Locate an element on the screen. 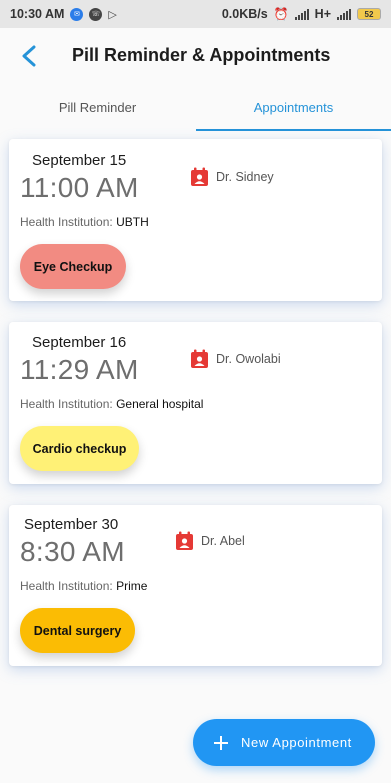 Image resolution: width=391 pixels, height=783 pixels. institution-value: General hospital is located at coordinates (160, 404).